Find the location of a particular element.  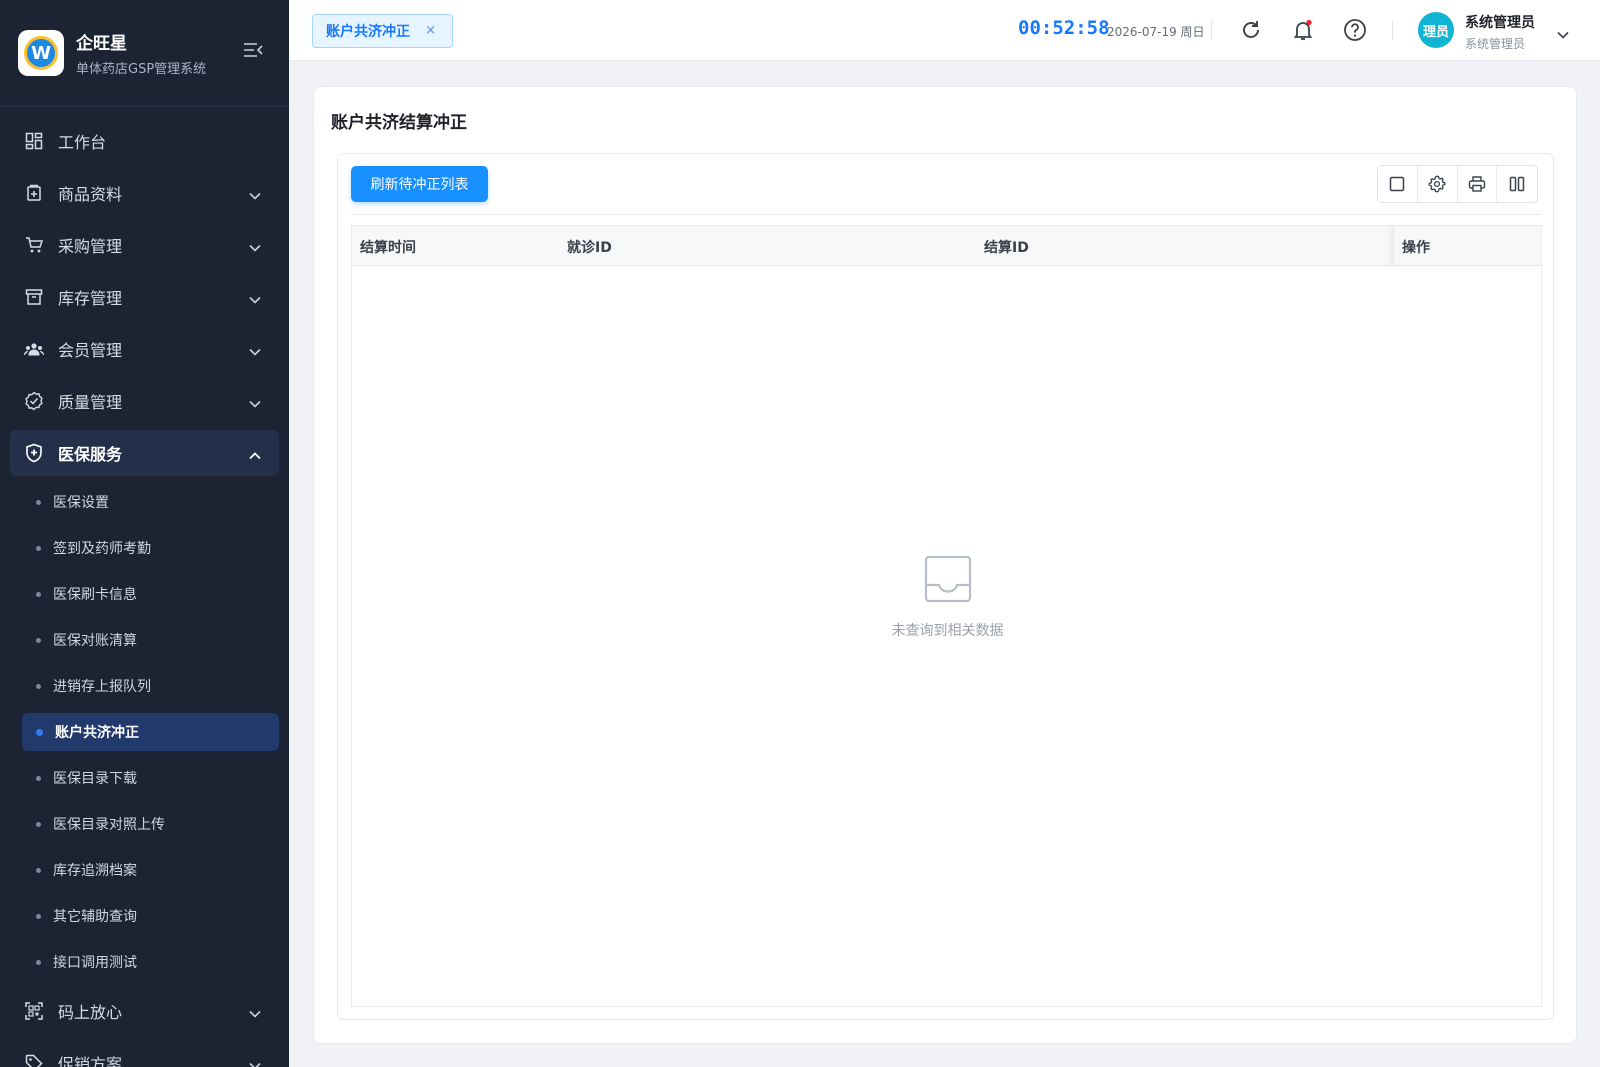

column-header-visit-id: 就诊ID is located at coordinates (589, 247).